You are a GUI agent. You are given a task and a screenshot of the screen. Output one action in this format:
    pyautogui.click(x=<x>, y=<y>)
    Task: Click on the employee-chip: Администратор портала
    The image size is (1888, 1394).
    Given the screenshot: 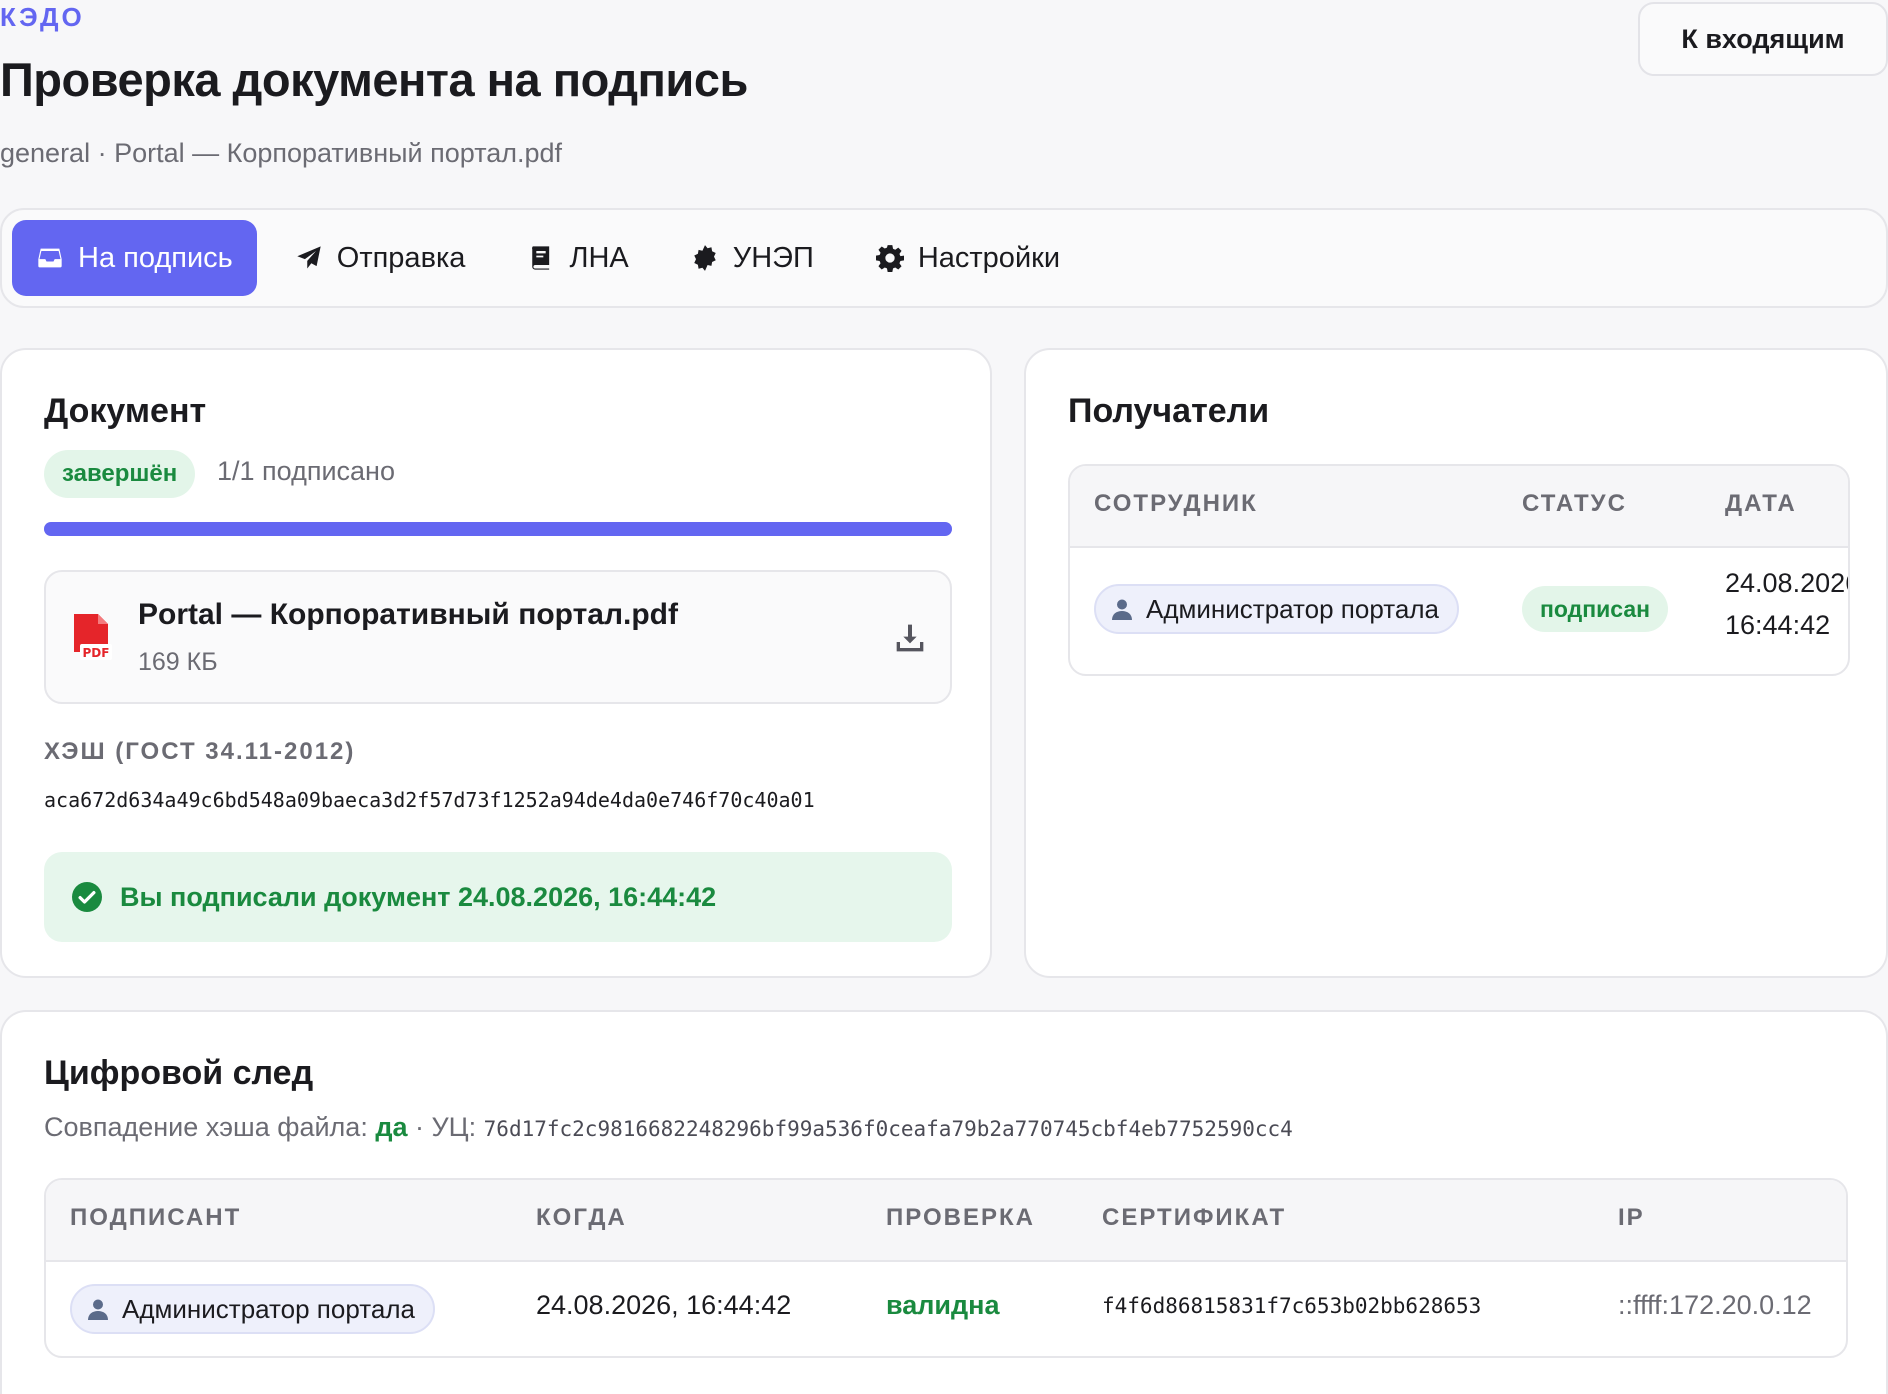 What is the action you would take?
    pyautogui.click(x=1276, y=609)
    